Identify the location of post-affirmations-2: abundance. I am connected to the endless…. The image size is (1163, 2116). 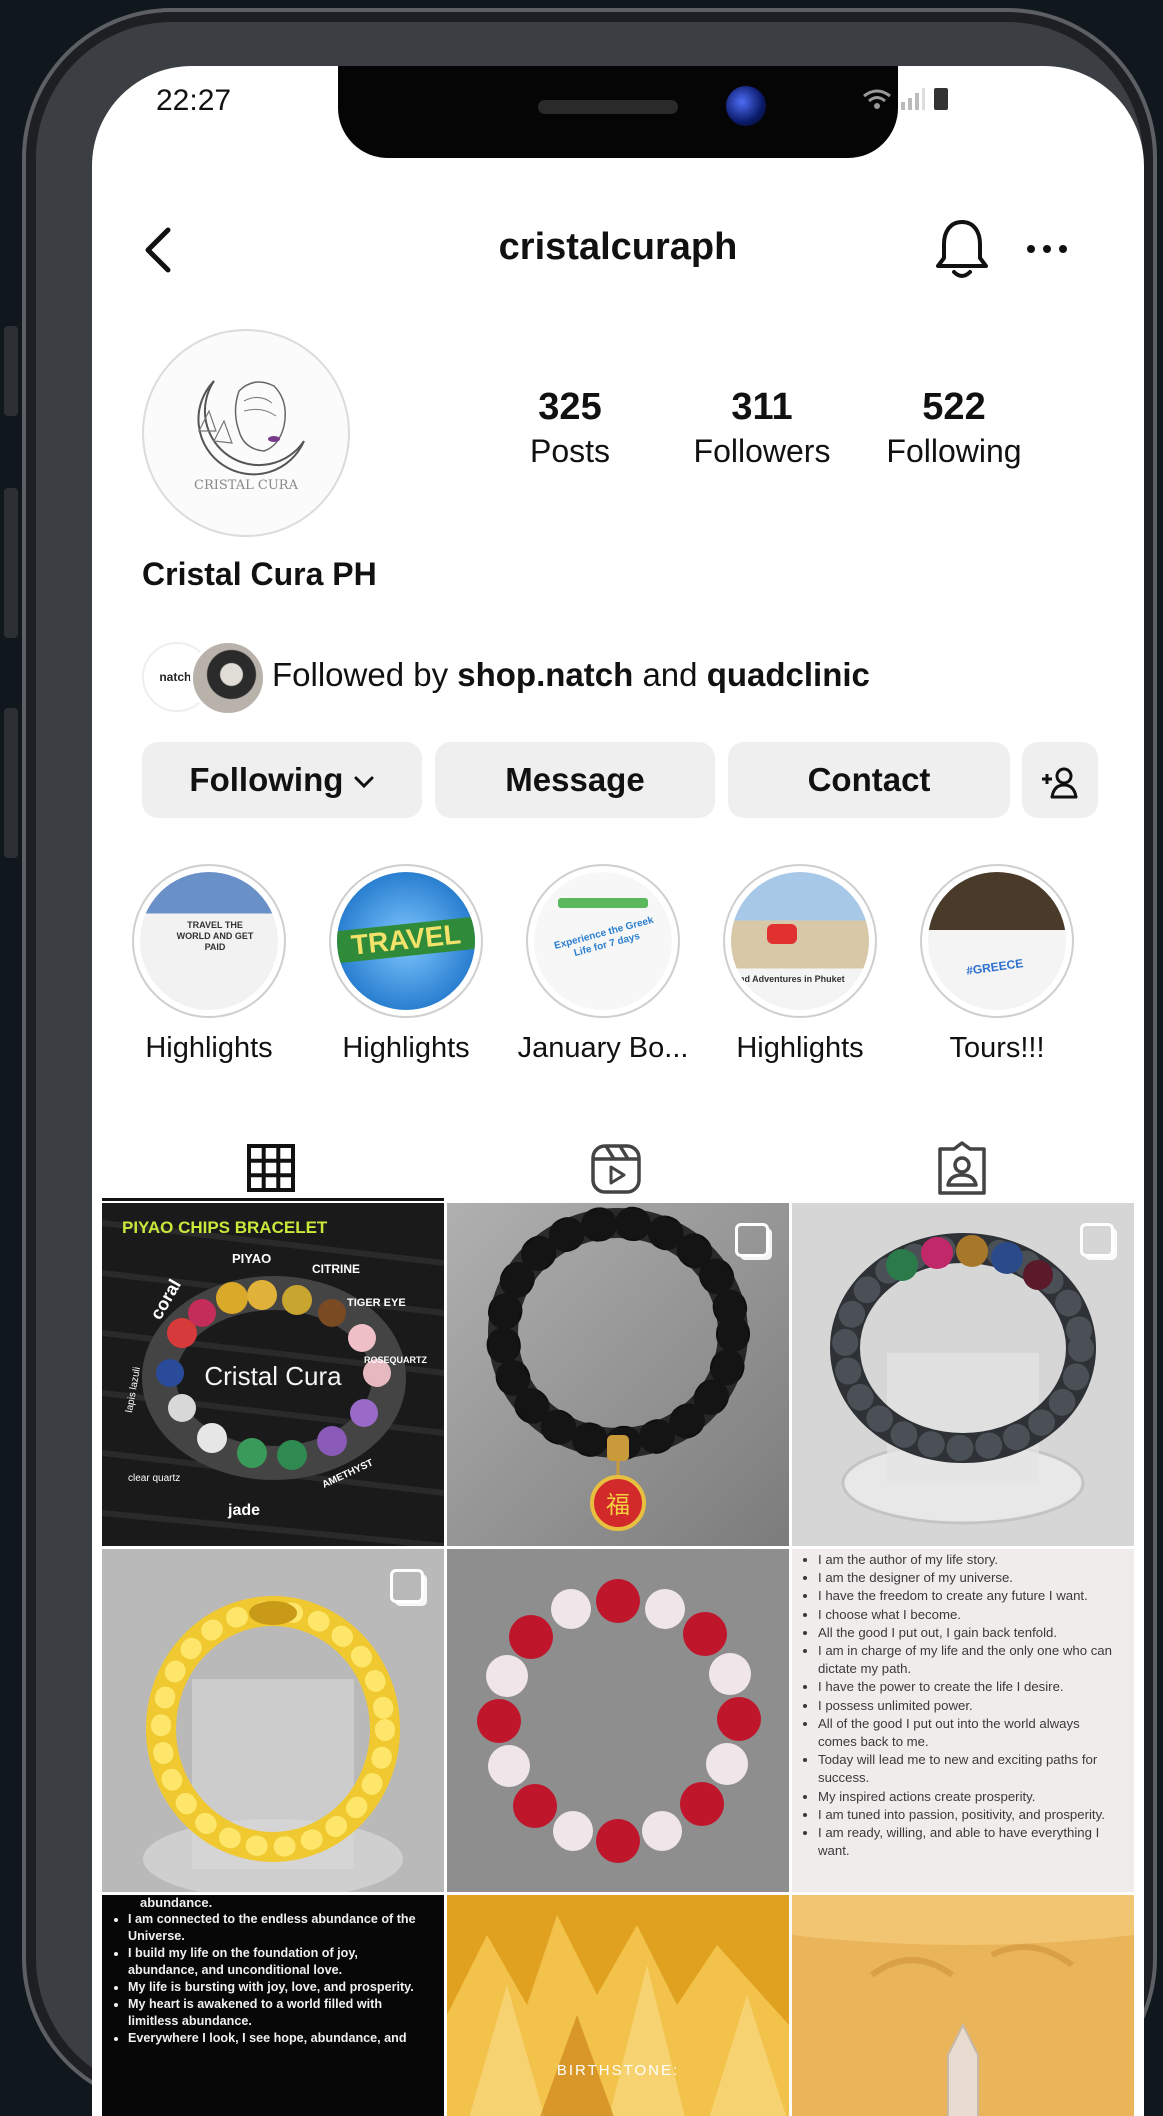
(273, 2005).